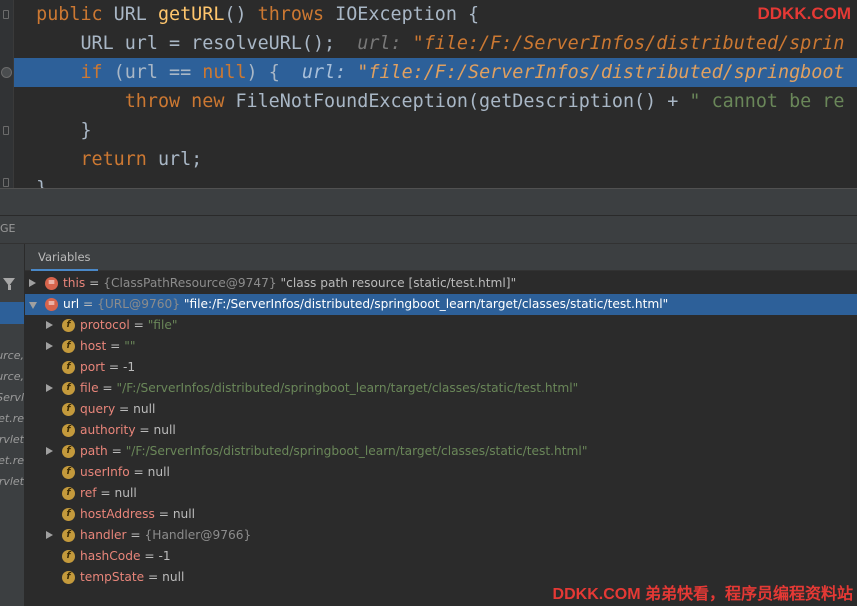 Image resolution: width=857 pixels, height=606 pixels. What do you see at coordinates (71, 304) in the screenshot?
I see `variable-name: url` at bounding box center [71, 304].